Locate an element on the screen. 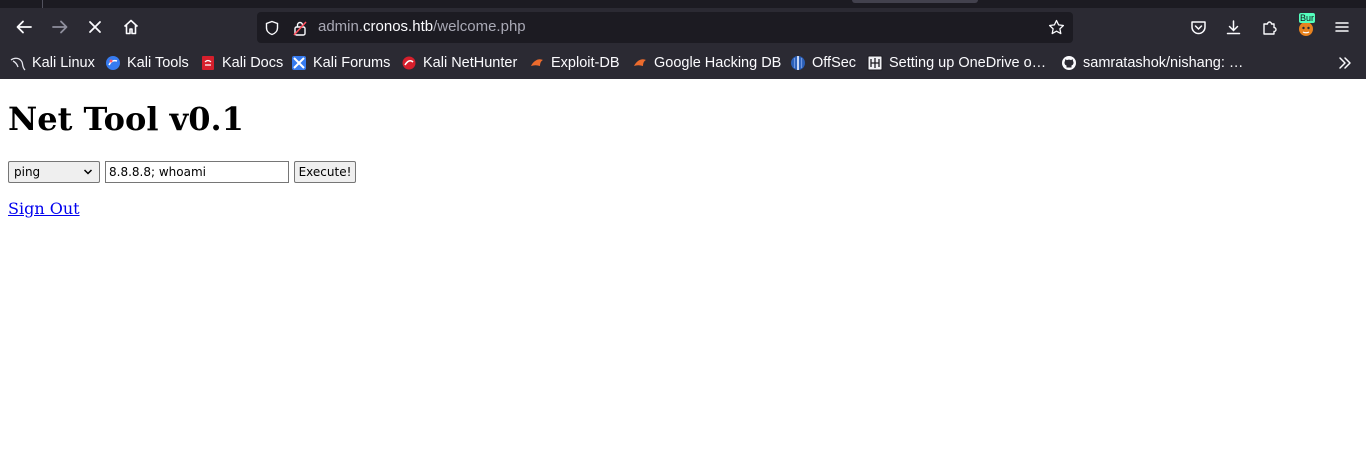 This screenshot has height=460, width=1366. browser-tab is located at coordinates (915, 1).